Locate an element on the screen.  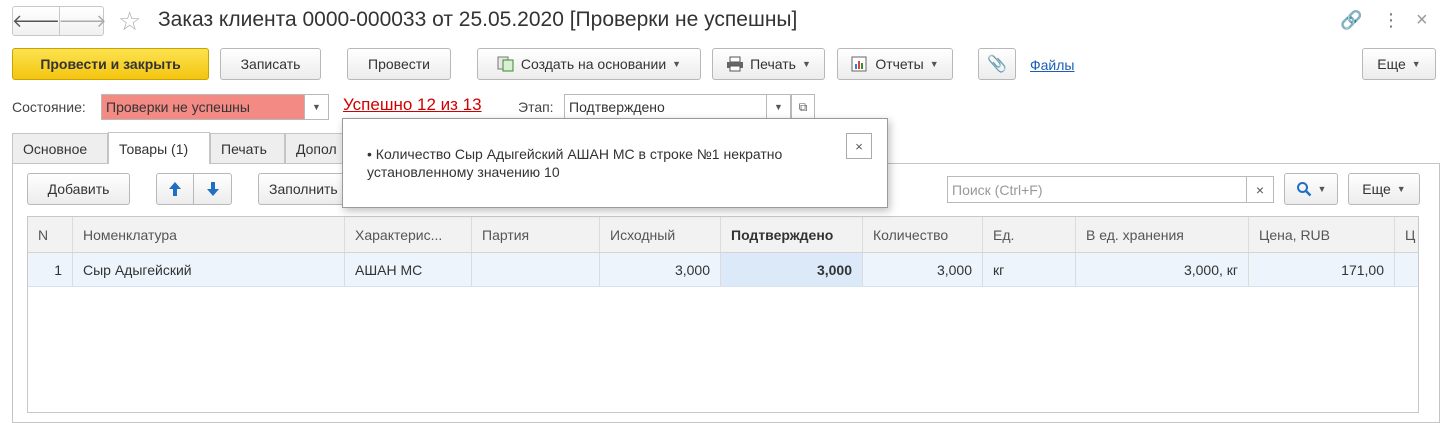
more-menu-icon: ⋮ is located at coordinates (1391, 20).